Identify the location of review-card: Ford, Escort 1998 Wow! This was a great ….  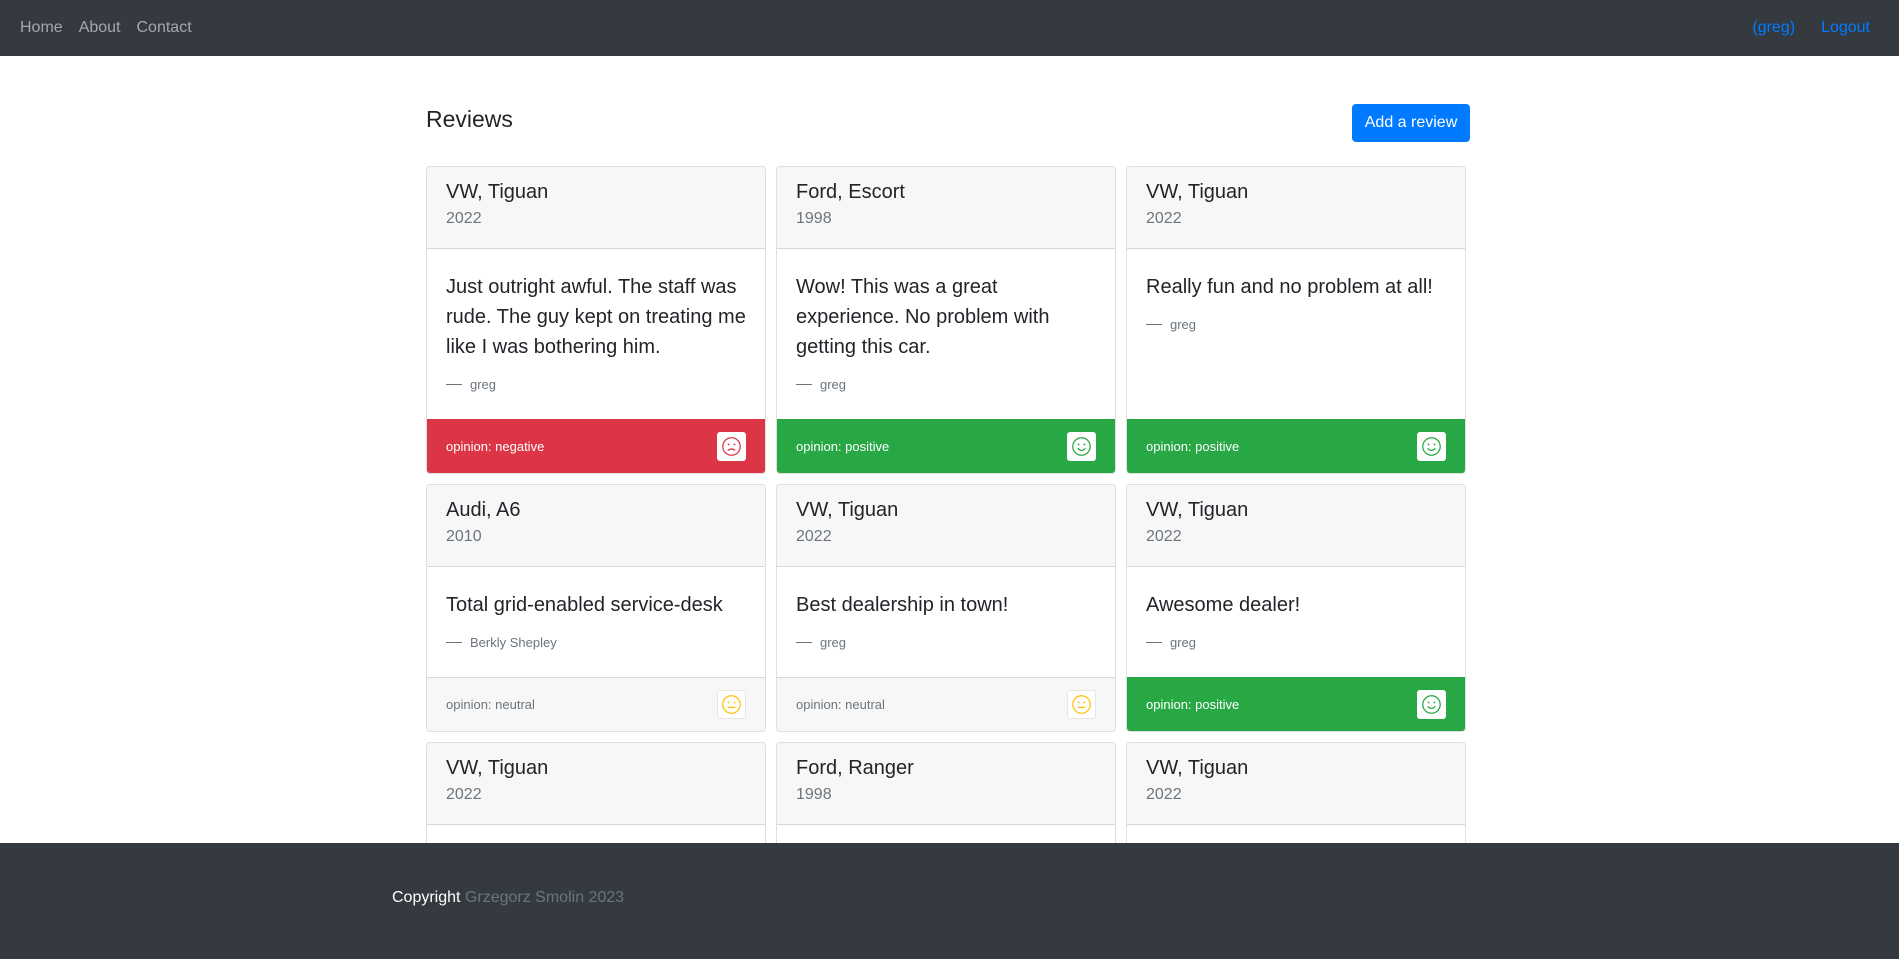
(946, 320).